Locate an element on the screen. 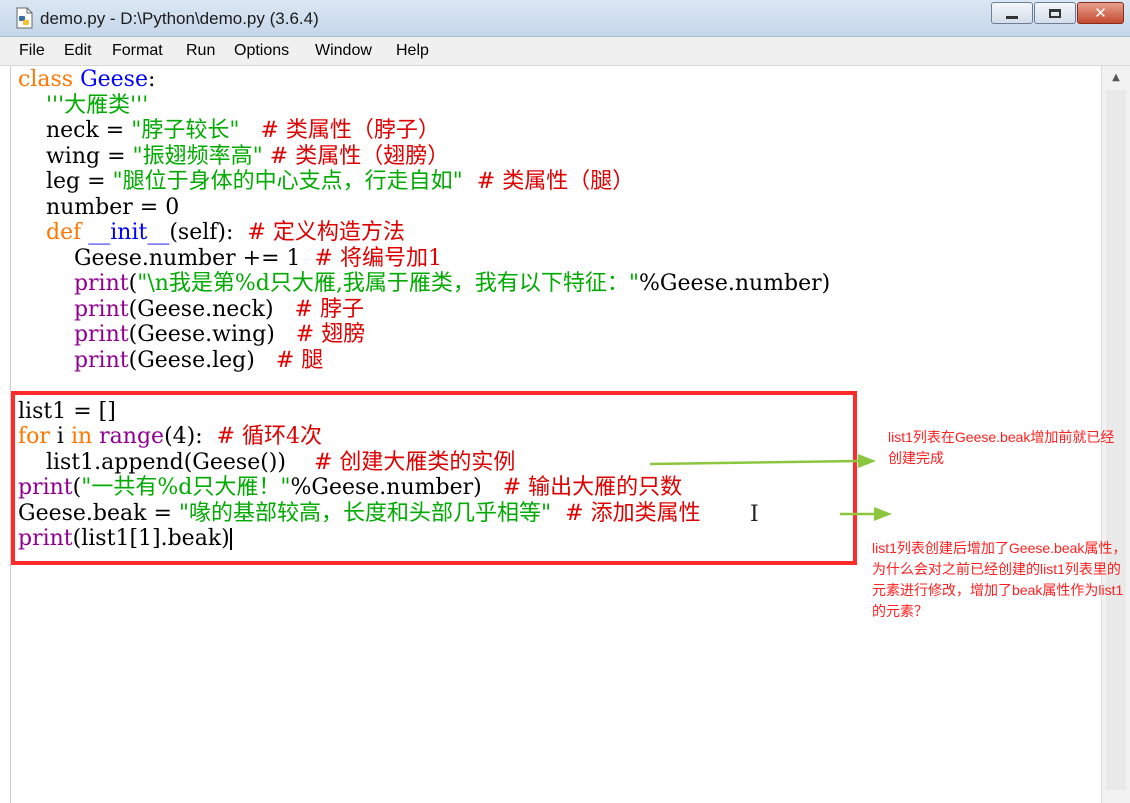 The height and width of the screenshot is (803, 1130). annotation-arrows is located at coordinates (770, 487).